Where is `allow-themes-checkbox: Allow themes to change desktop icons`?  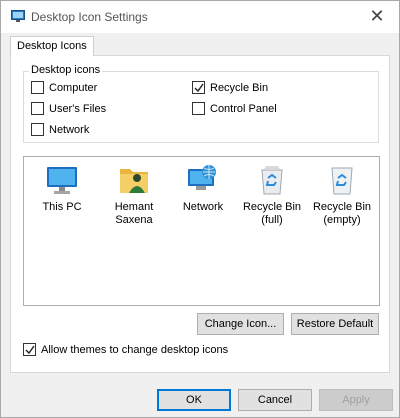
allow-themes-checkbox: Allow themes to change desktop icons is located at coordinates (125, 349).